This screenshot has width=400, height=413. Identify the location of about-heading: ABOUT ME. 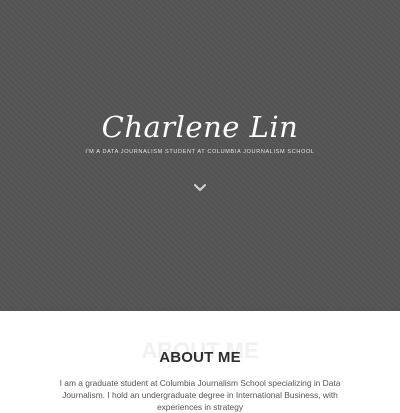
(200, 357).